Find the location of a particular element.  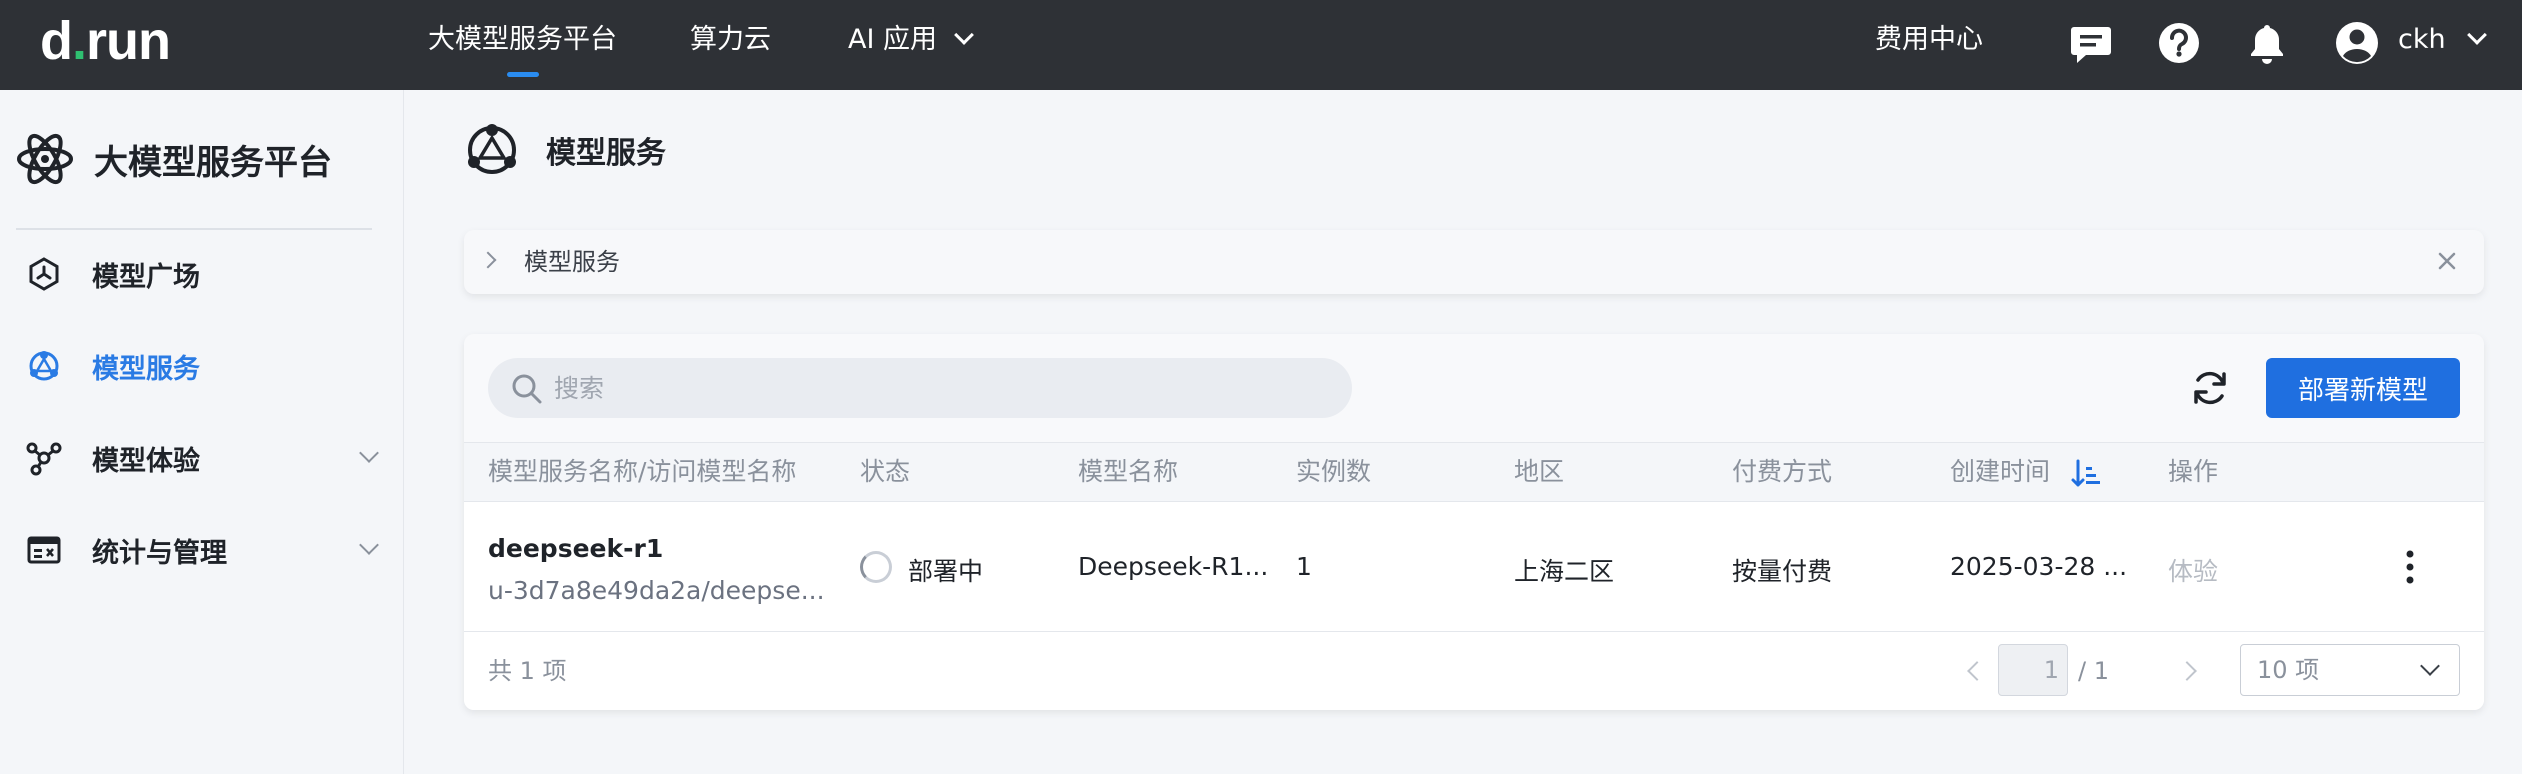

user-avatar-icon is located at coordinates (2357, 43).